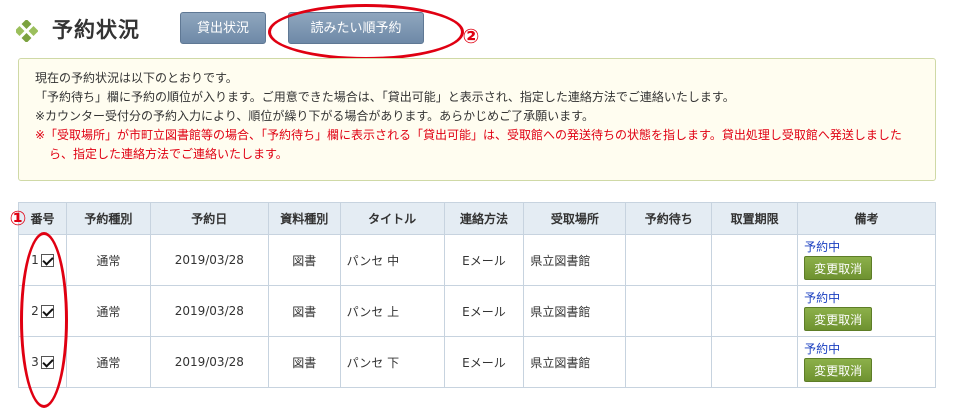 The width and height of the screenshot is (959, 409). What do you see at coordinates (755, 218) in the screenshot?
I see `col-hold-limit: 取置期限` at bounding box center [755, 218].